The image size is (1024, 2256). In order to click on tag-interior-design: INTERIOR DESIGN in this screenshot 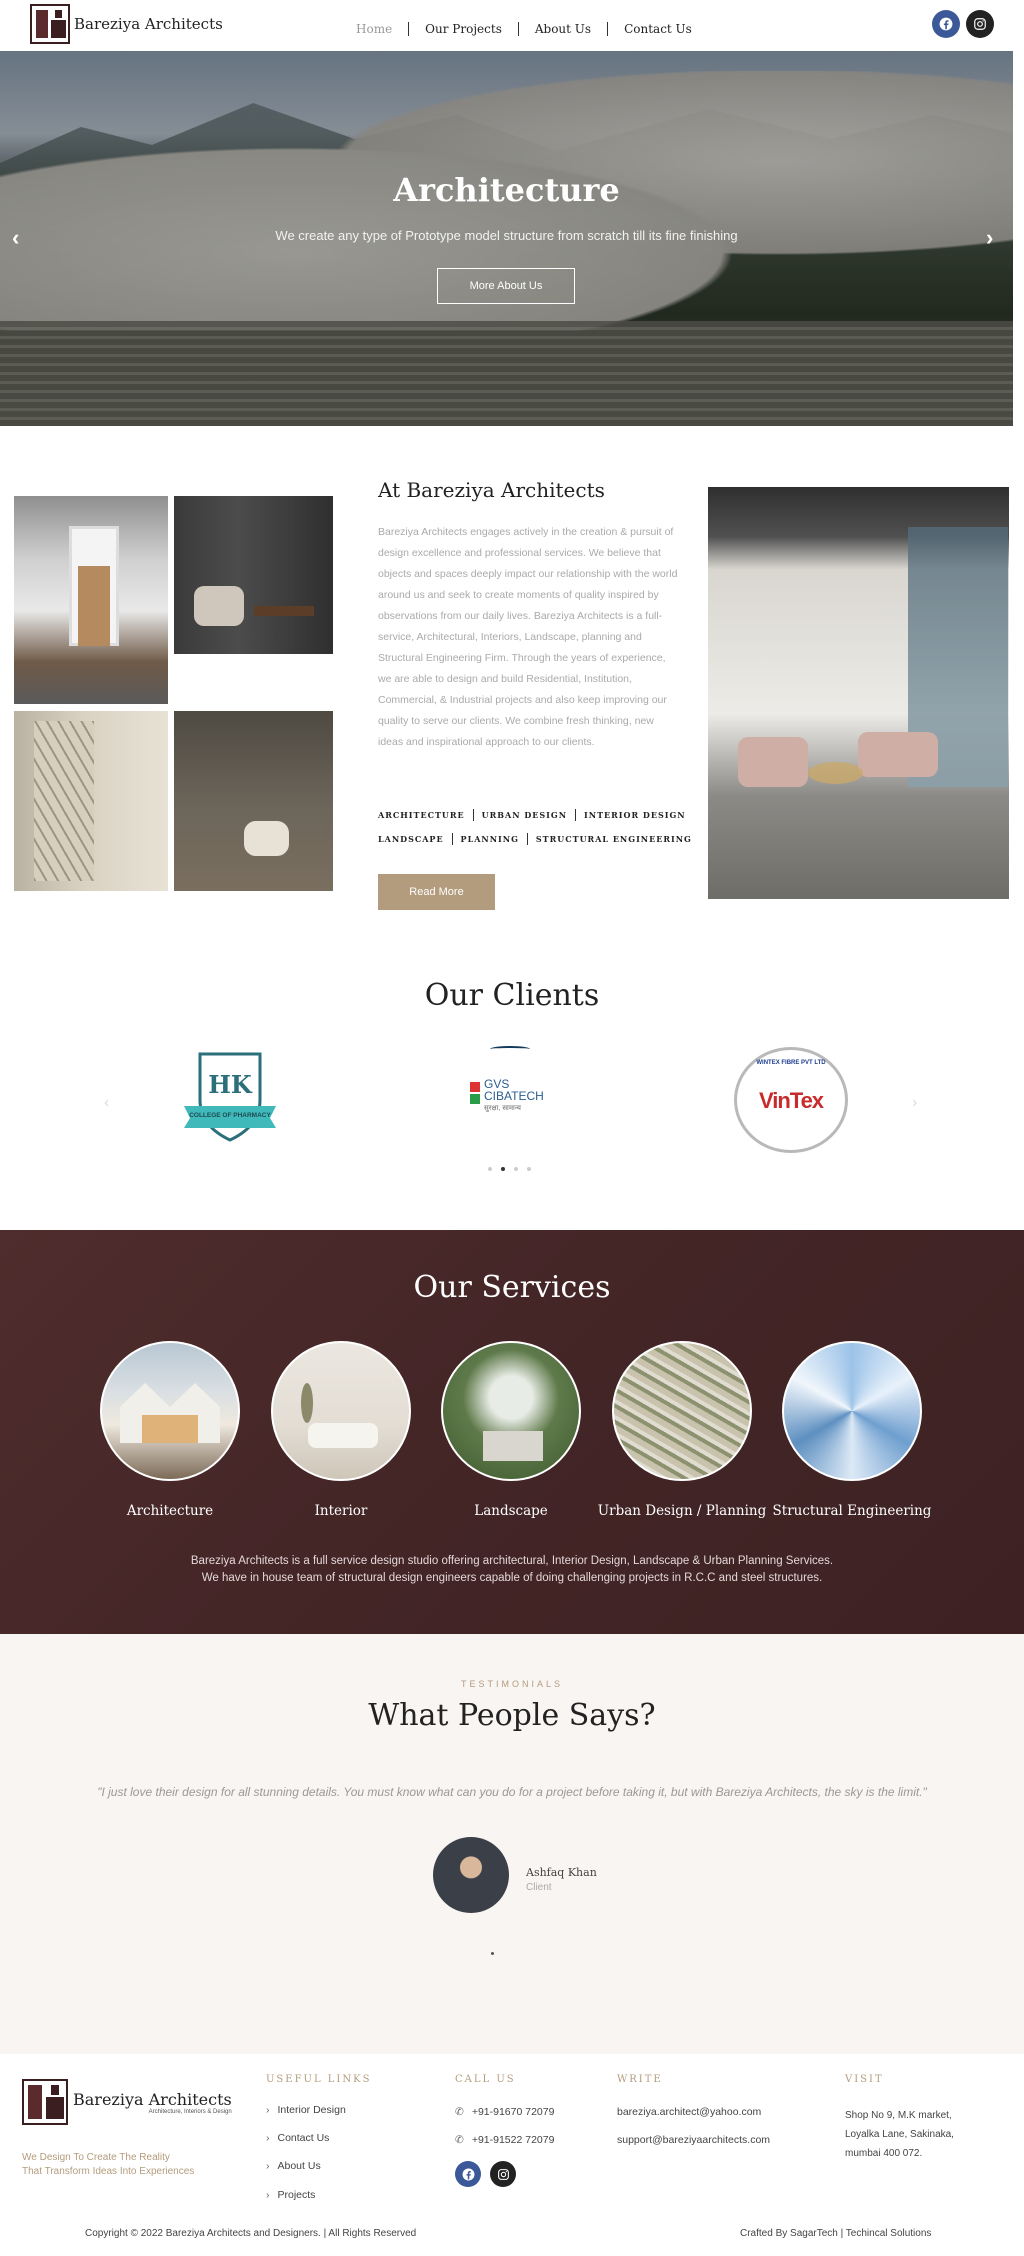, I will do `click(635, 815)`.